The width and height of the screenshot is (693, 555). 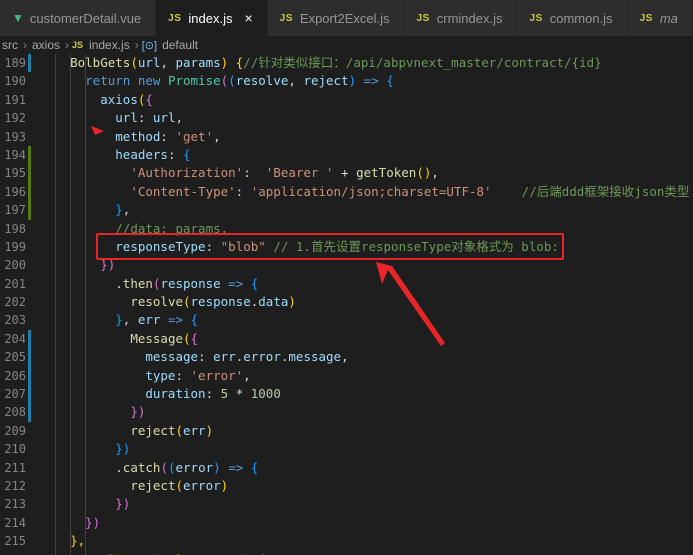 I want to click on line-number: 205, so click(x=15, y=357).